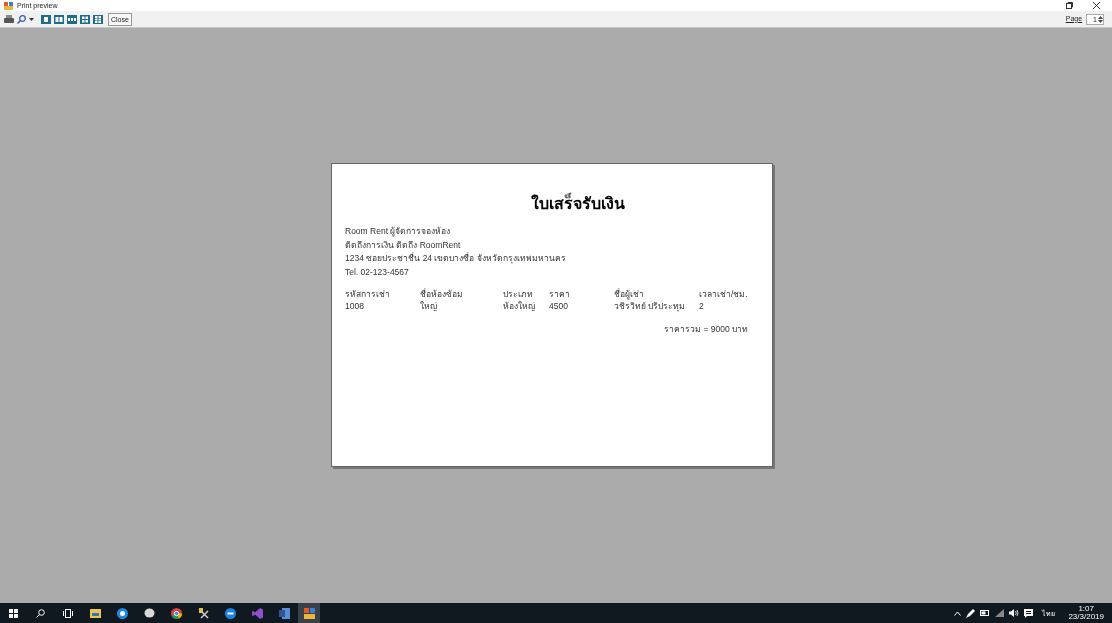  What do you see at coordinates (958, 613) in the screenshot?
I see `chevron-up-icon` at bounding box center [958, 613].